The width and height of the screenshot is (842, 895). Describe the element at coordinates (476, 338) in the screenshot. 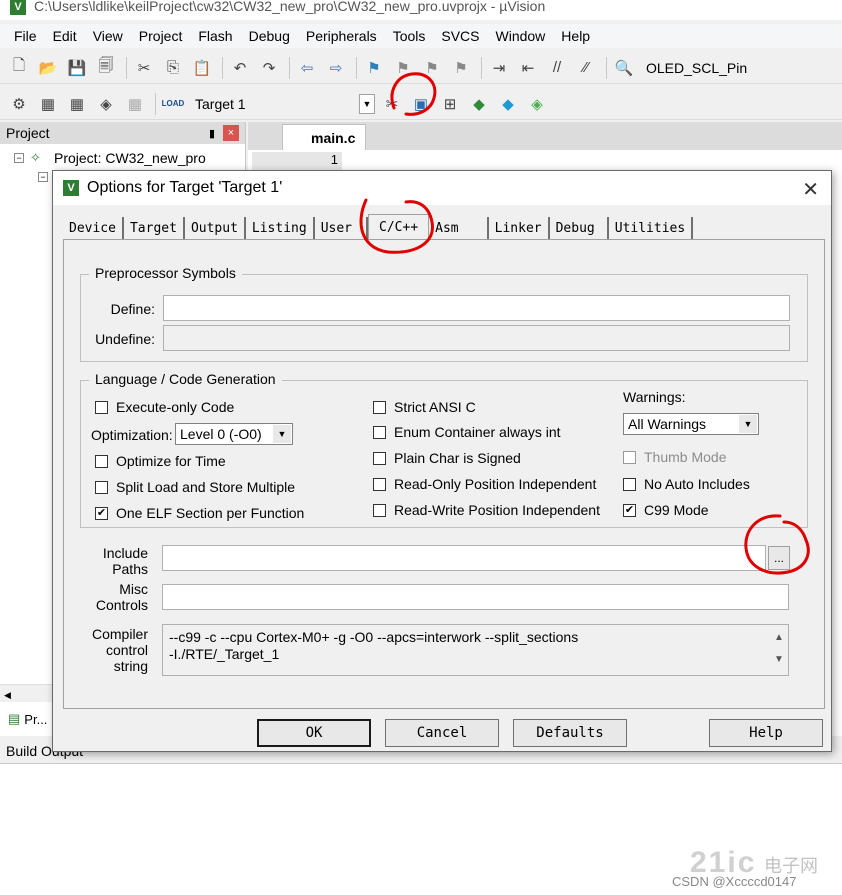

I see `undefine-input` at that location.